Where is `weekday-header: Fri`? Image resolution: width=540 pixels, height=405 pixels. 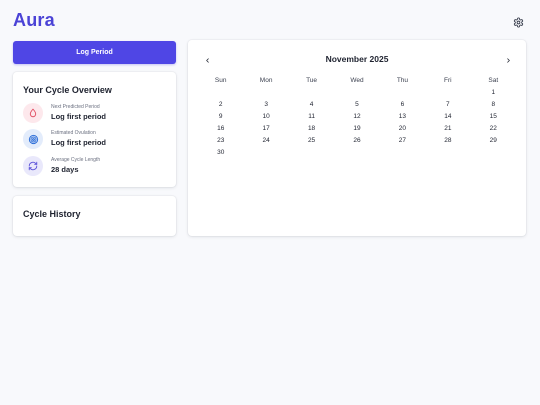 weekday-header: Fri is located at coordinates (448, 80).